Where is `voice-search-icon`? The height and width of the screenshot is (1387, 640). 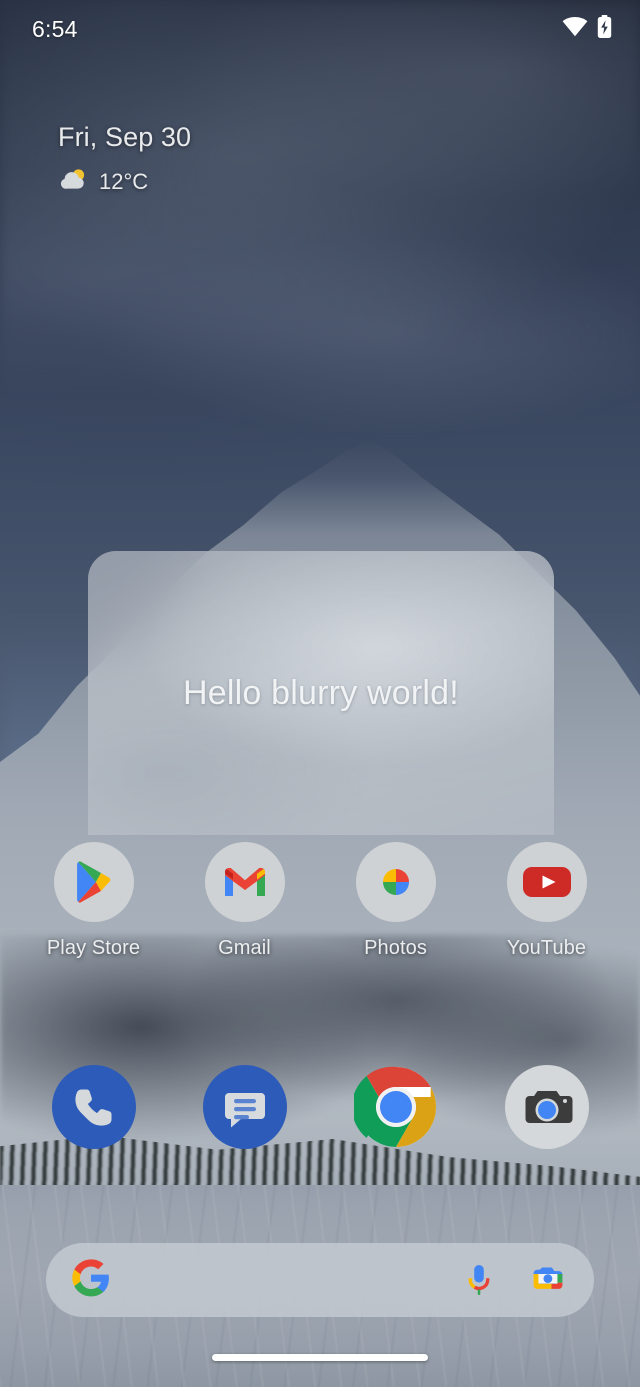 voice-search-icon is located at coordinates (479, 1280).